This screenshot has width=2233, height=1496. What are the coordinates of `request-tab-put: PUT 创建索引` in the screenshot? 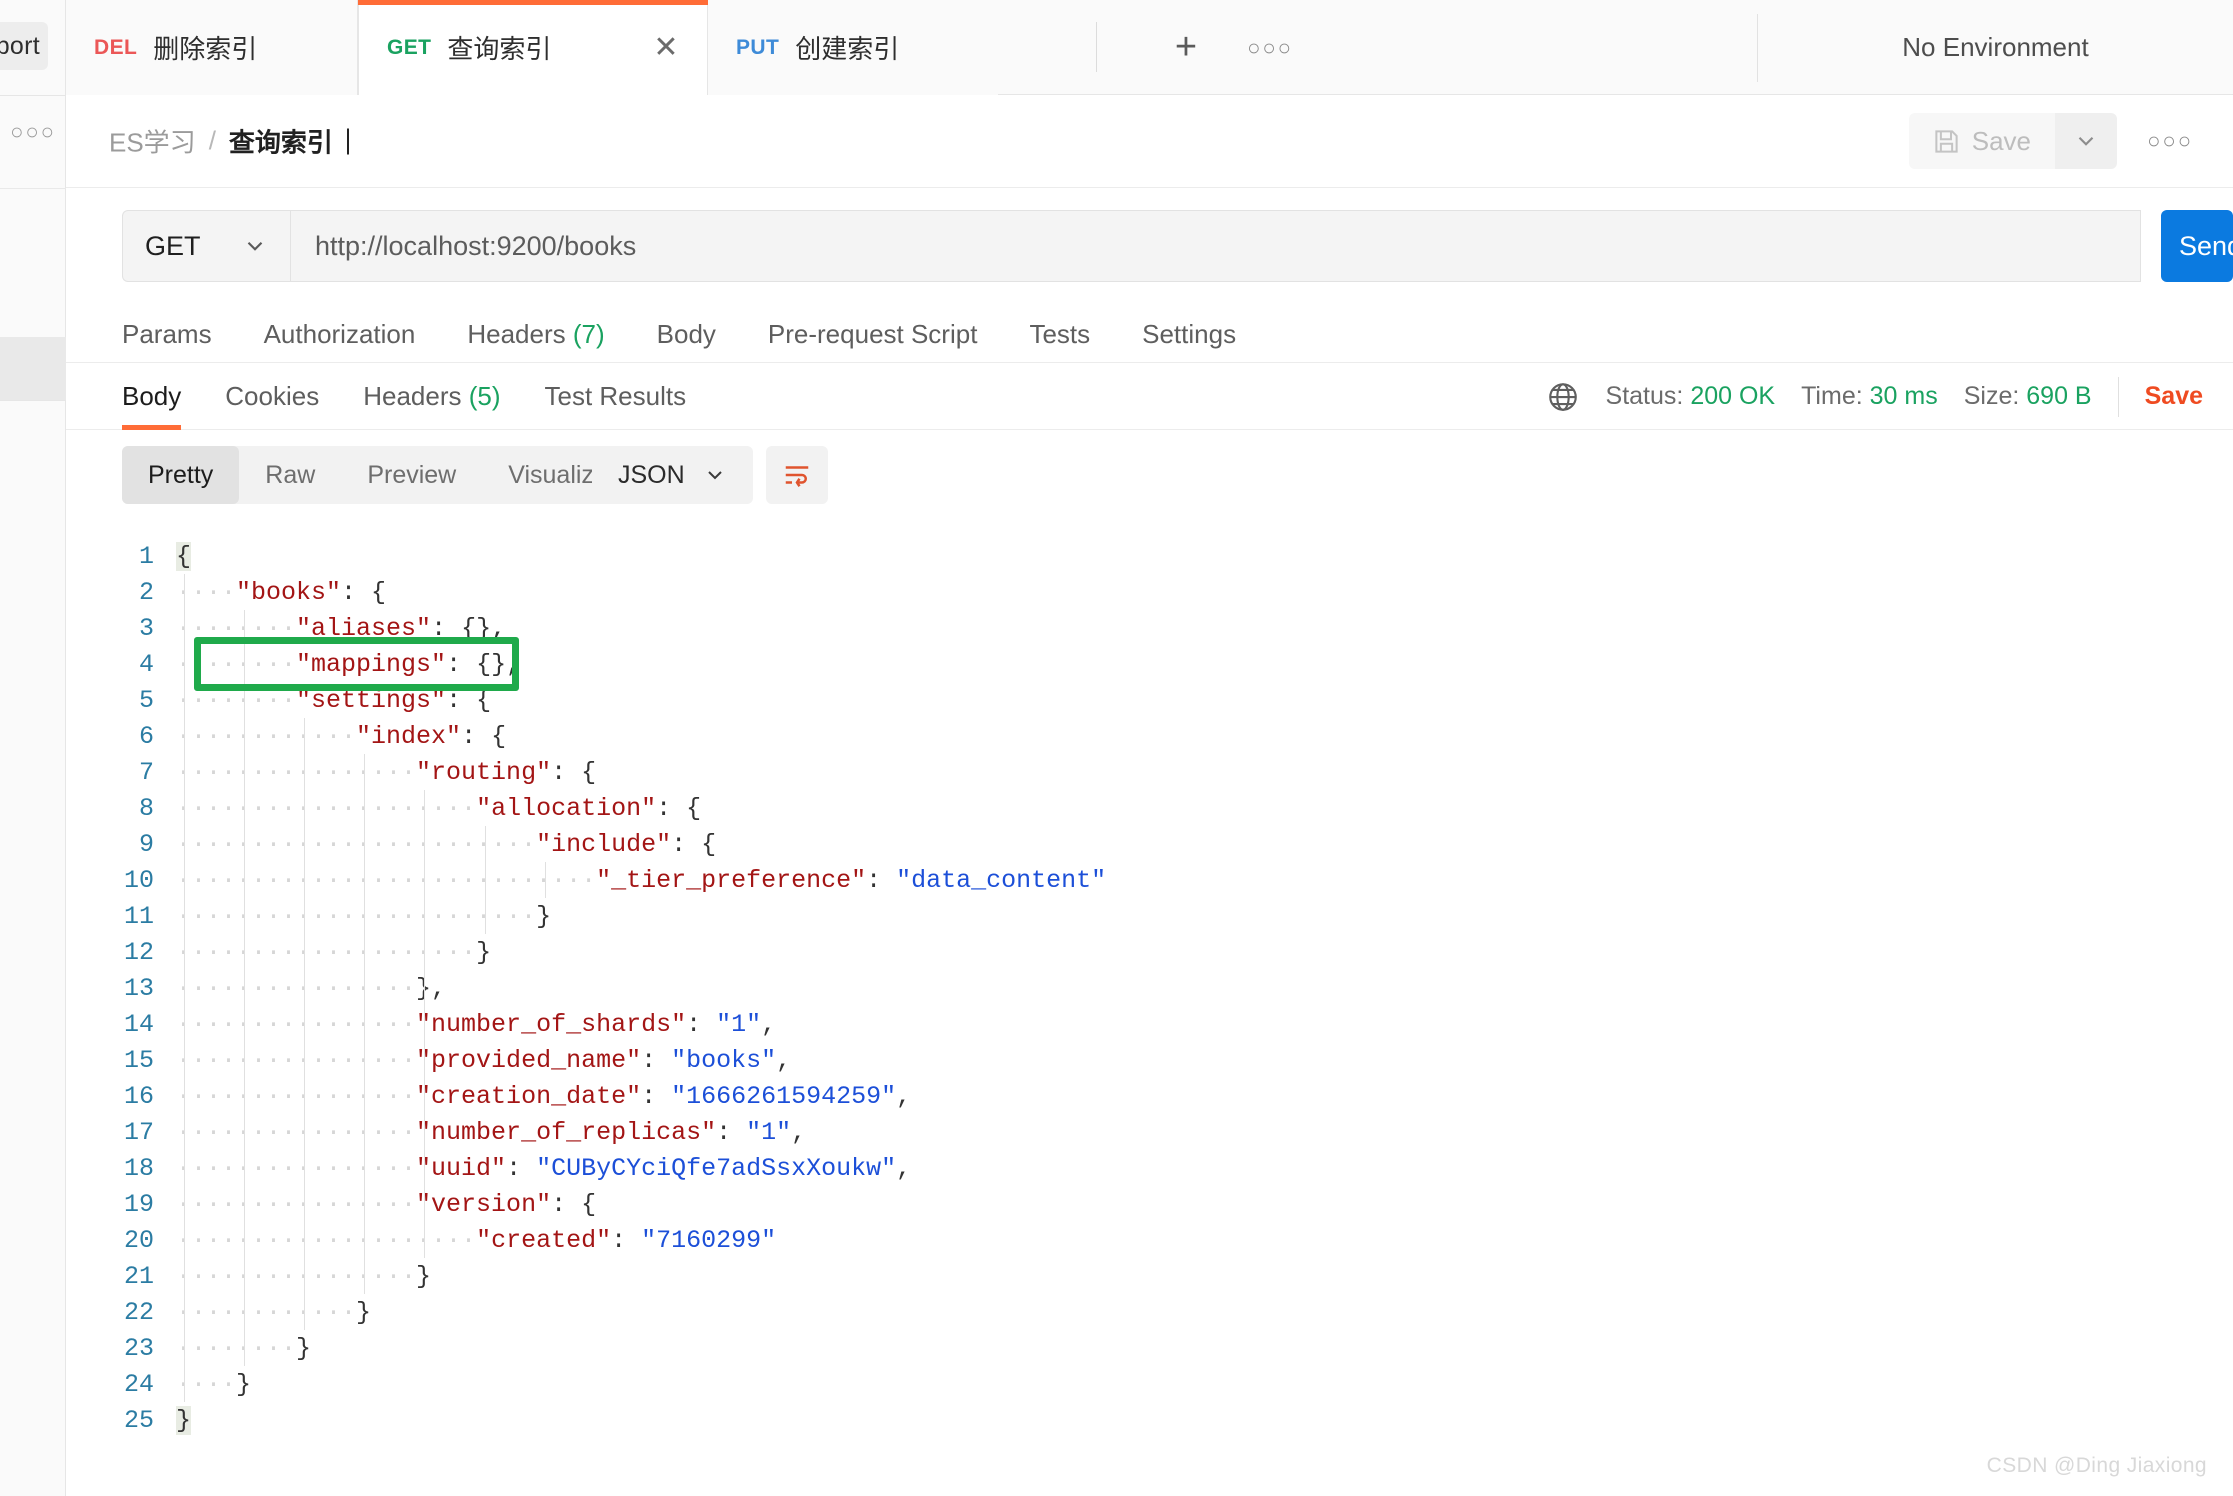 It's located at (853, 47).